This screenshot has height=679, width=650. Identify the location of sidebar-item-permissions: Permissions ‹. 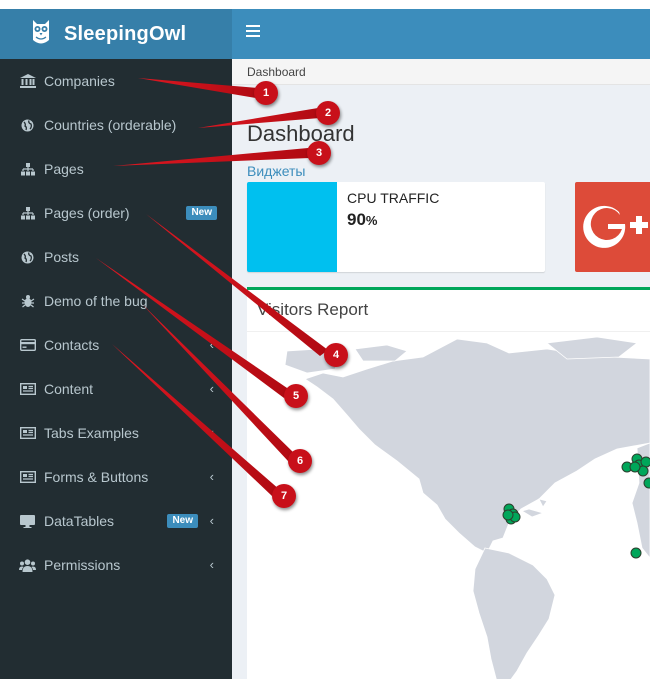
(116, 565).